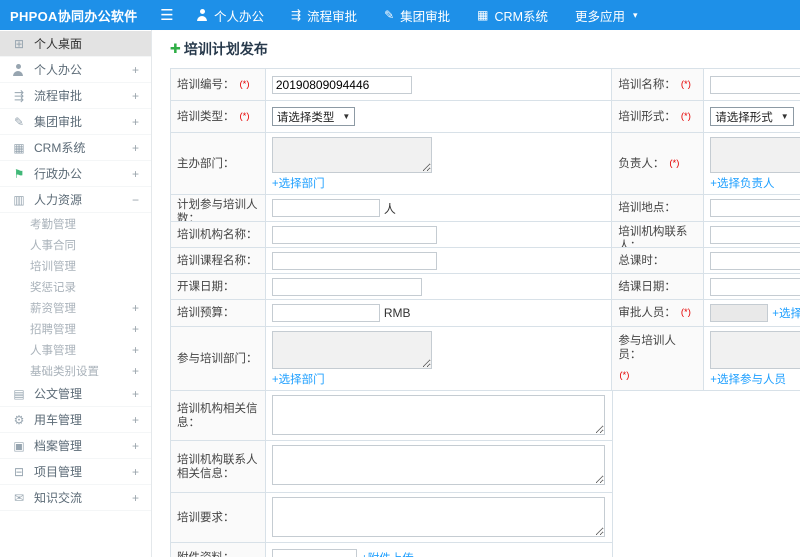 The width and height of the screenshot is (800, 557). Describe the element at coordinates (325, 208) in the screenshot. I see `participant-count-input` at that location.